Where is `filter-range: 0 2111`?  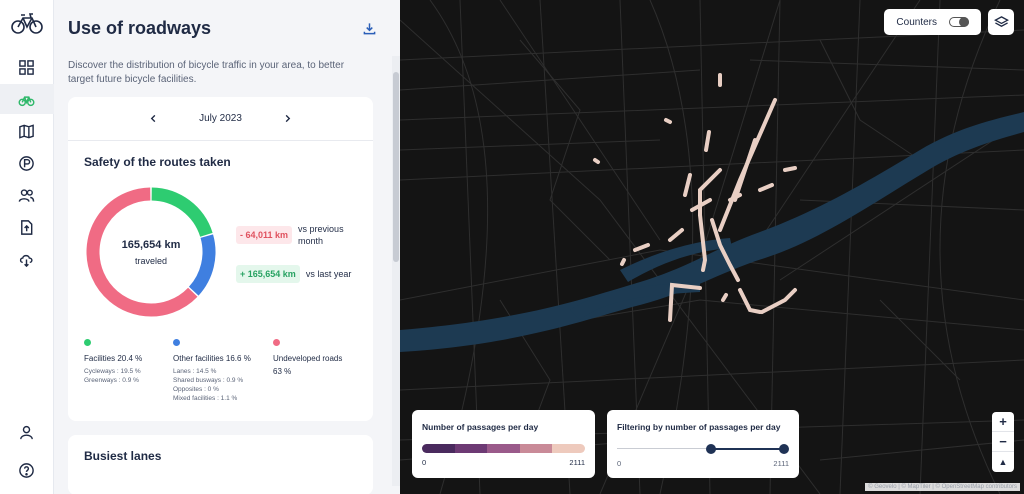 filter-range: 0 2111 is located at coordinates (703, 463).